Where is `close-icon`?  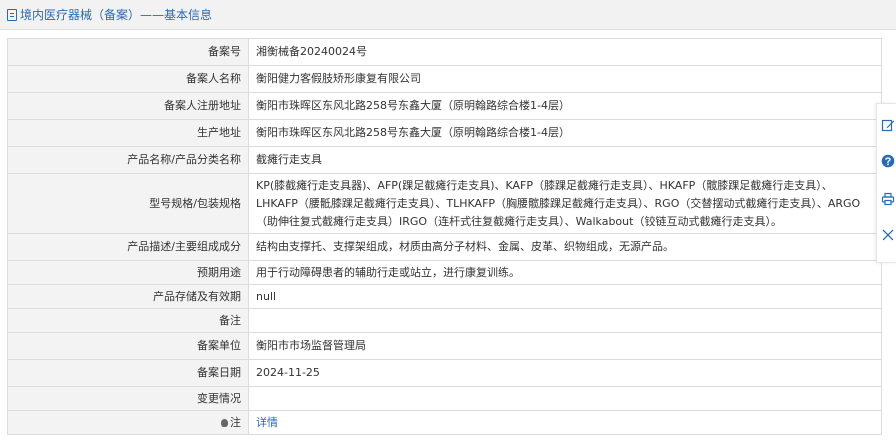 close-icon is located at coordinates (888, 235).